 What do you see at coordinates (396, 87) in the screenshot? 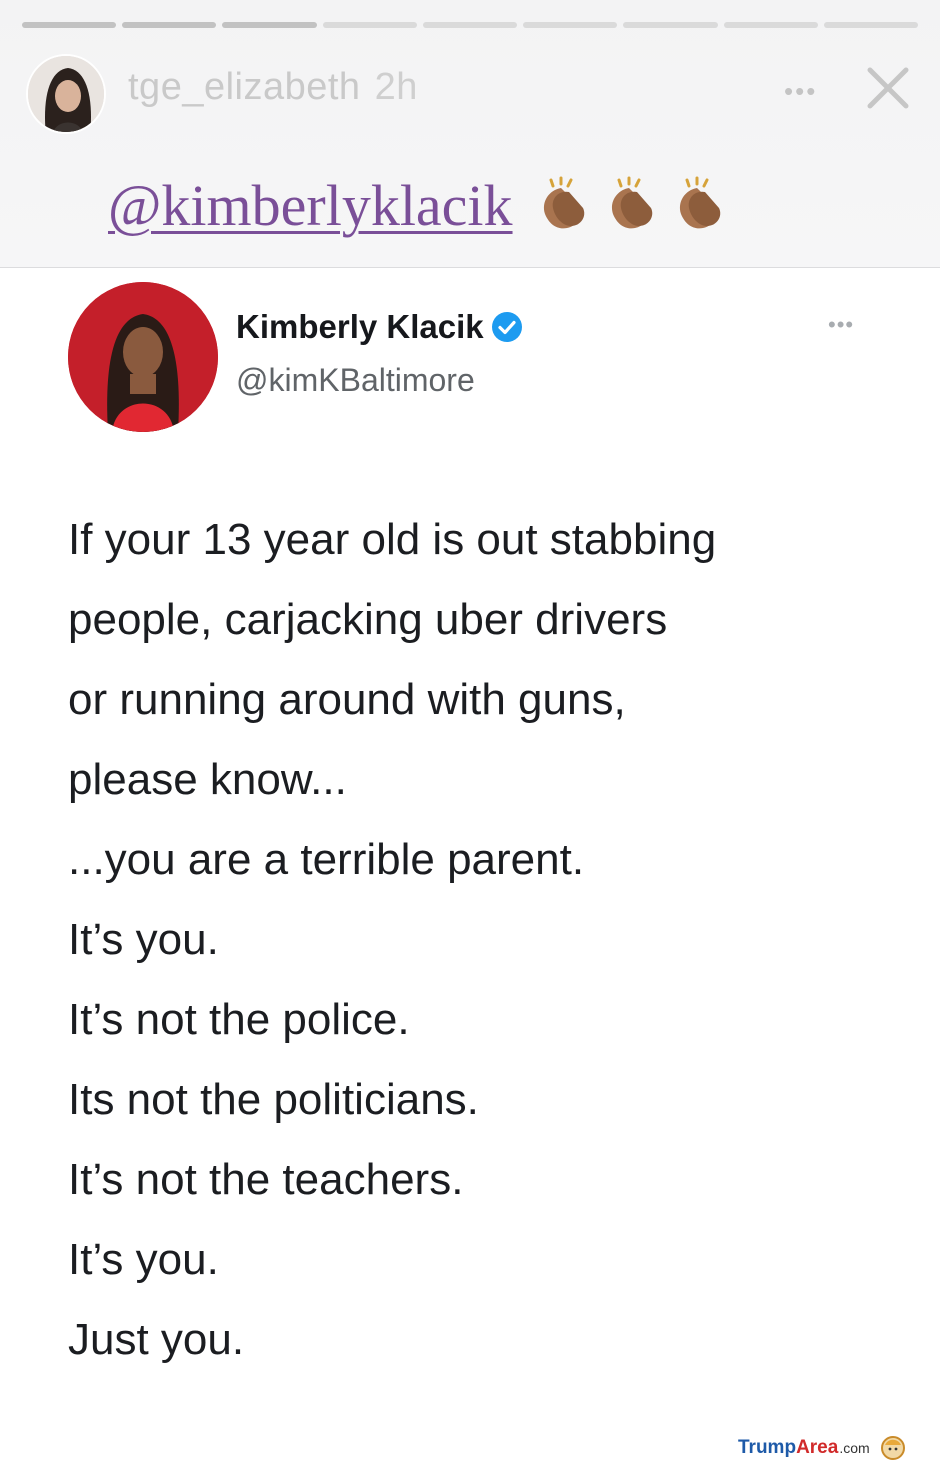
I see `story-time: 2h` at bounding box center [396, 87].